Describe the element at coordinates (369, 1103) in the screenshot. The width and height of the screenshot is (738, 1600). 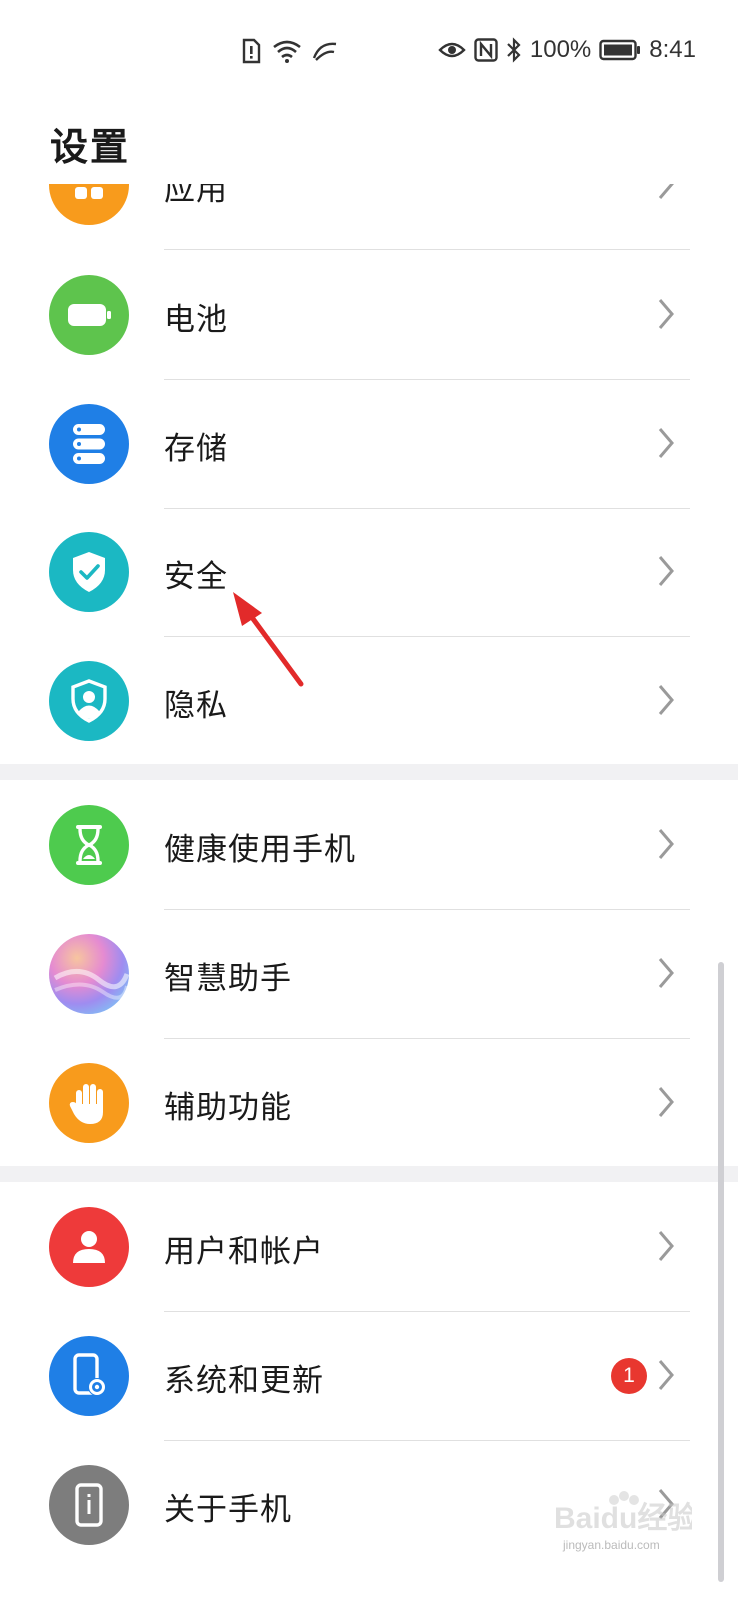
I see `row-accessibility: 辅助功能` at that location.